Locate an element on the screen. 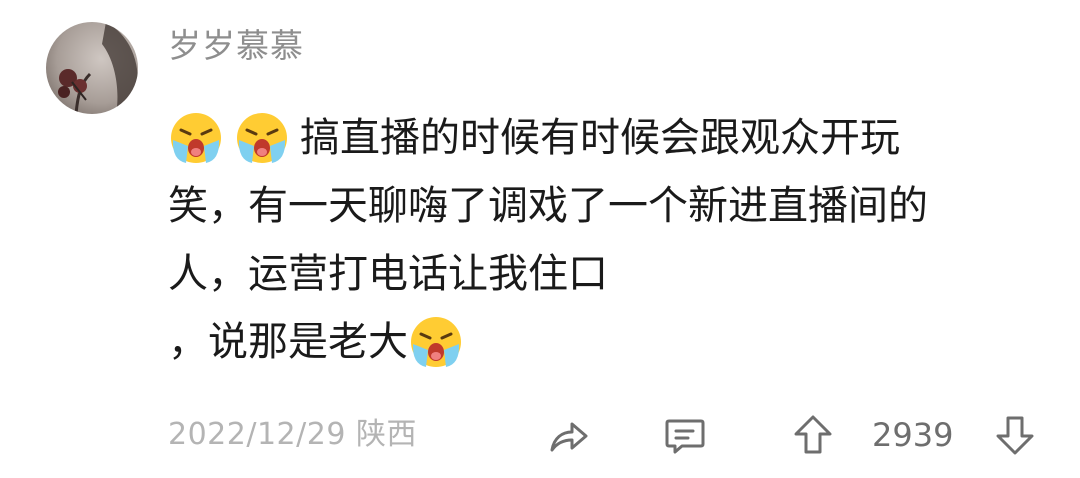 This screenshot has height=478, width=1080. comment-text-line-1: 搞直播的时候有时候会跟观众开玩 is located at coordinates (600, 138).